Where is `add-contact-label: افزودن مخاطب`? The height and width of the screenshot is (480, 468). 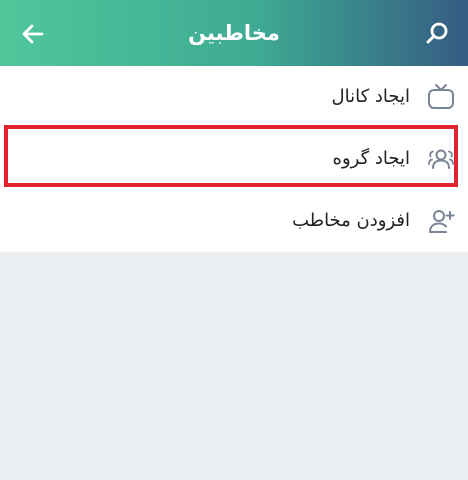
add-contact-label: افزودن مخاطب is located at coordinates (351, 220).